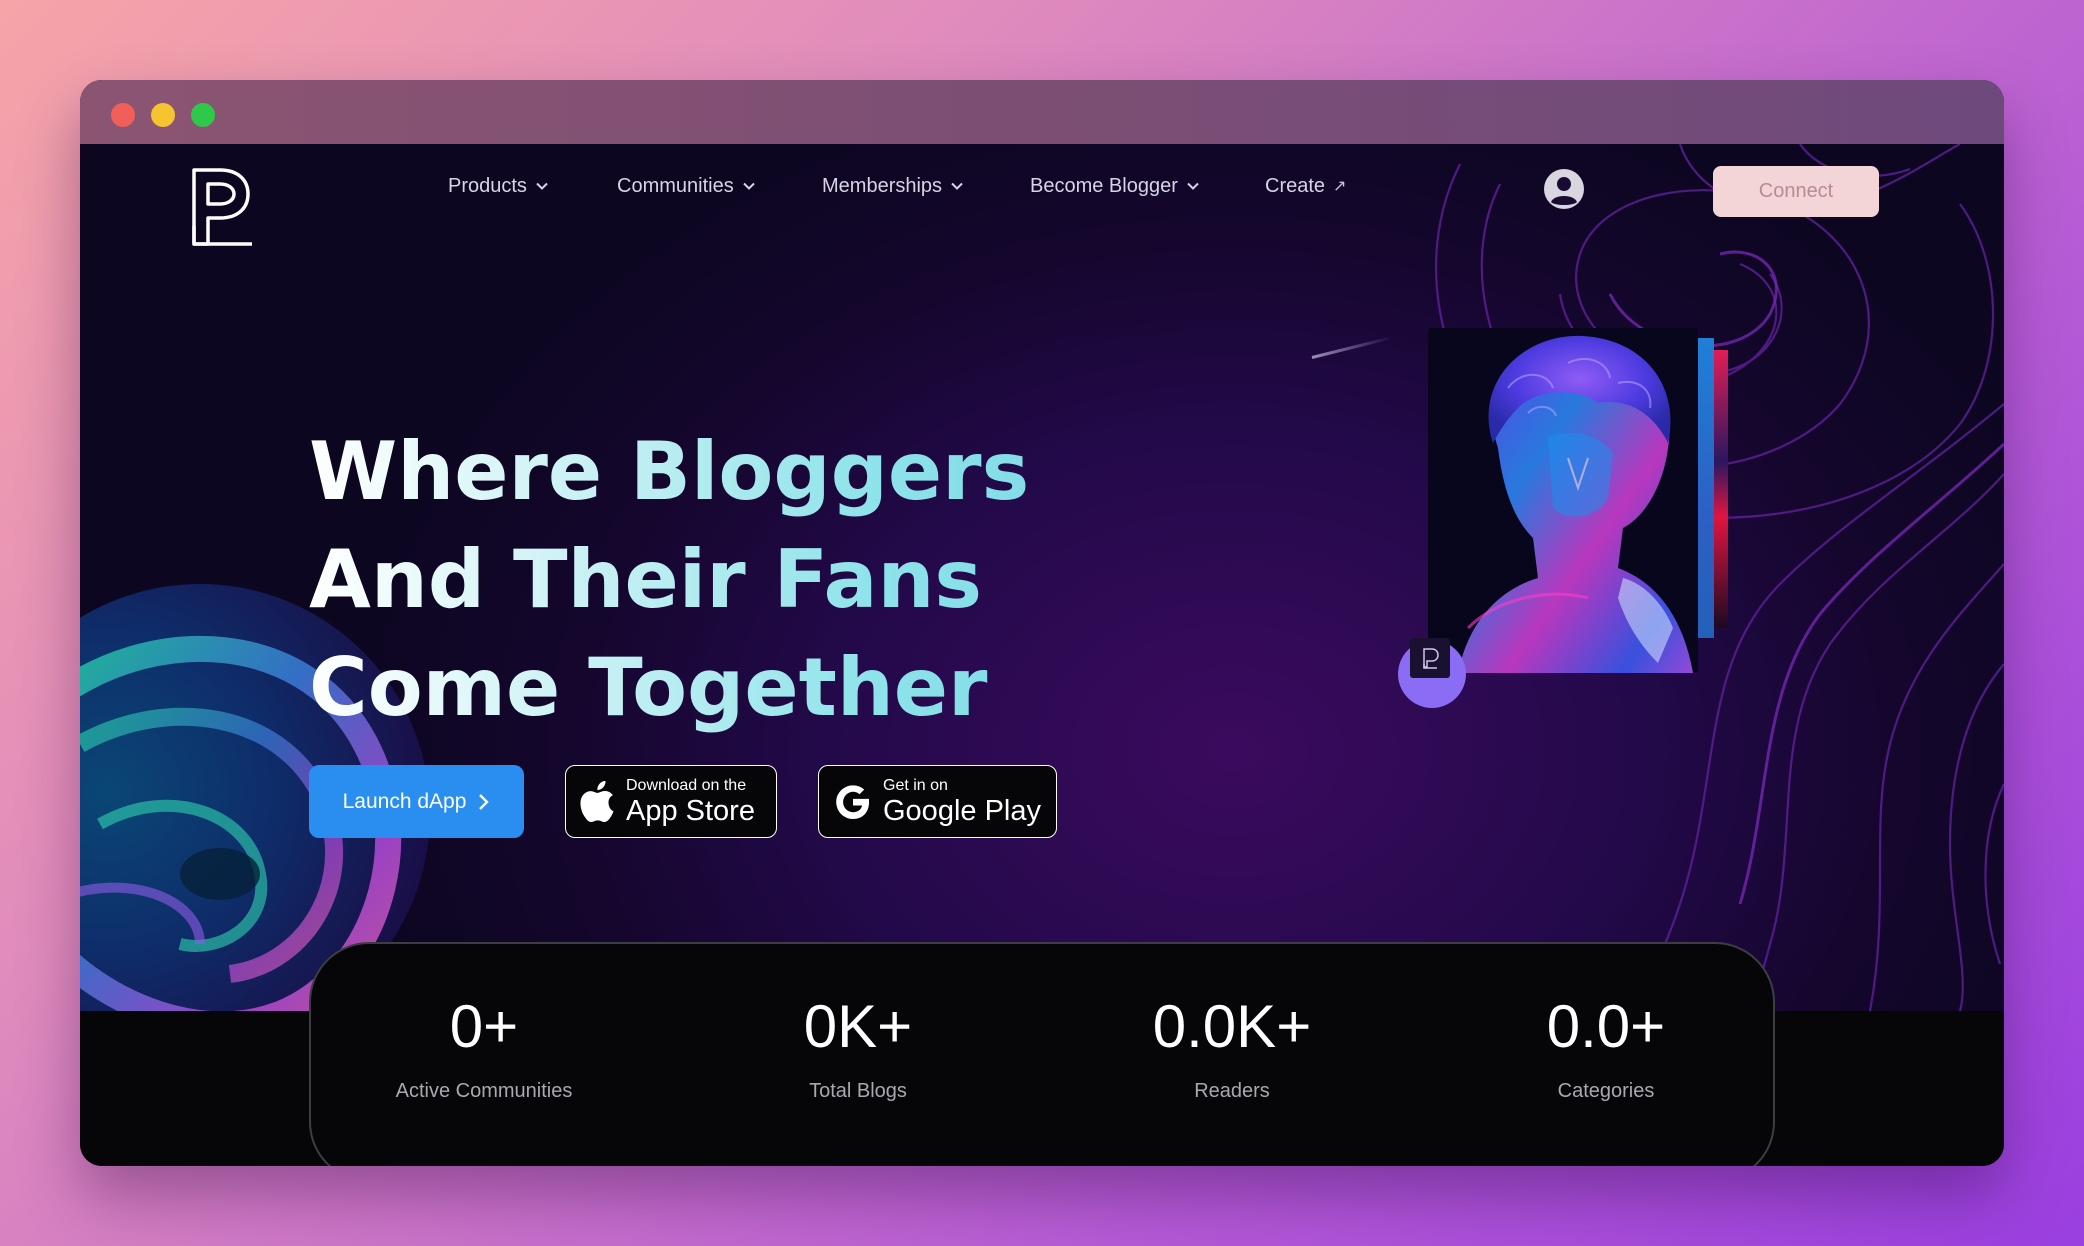  Describe the element at coordinates (1232, 1026) in the screenshot. I see `stat-value: 0.0K+` at that location.